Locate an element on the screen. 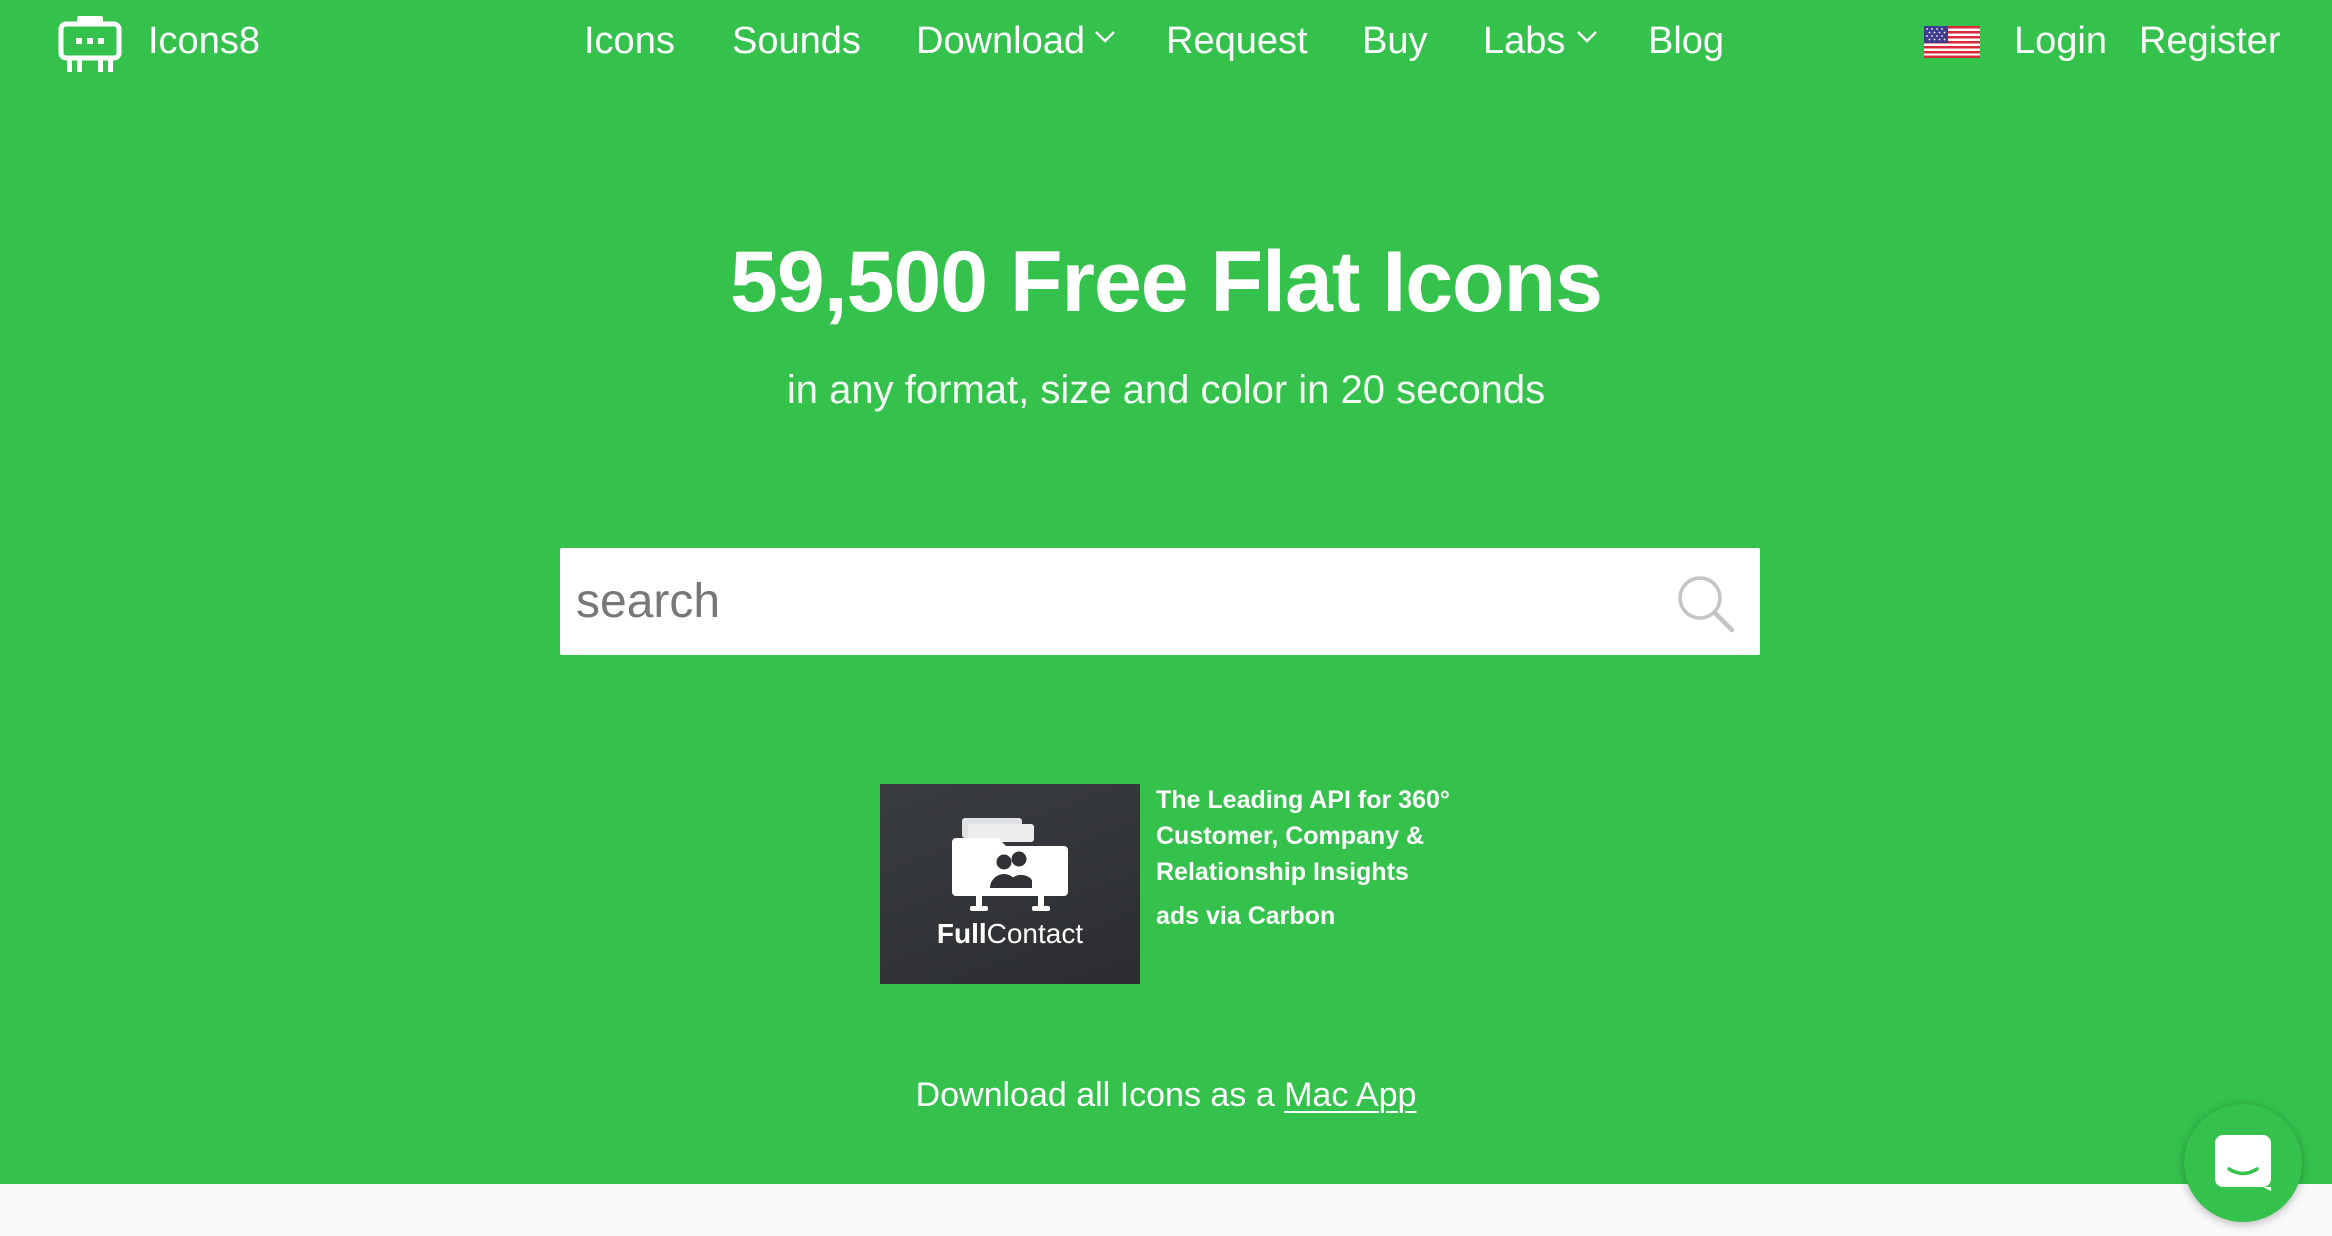 The height and width of the screenshot is (1236, 2332). ad-brand-bold: Full is located at coordinates (961, 933).